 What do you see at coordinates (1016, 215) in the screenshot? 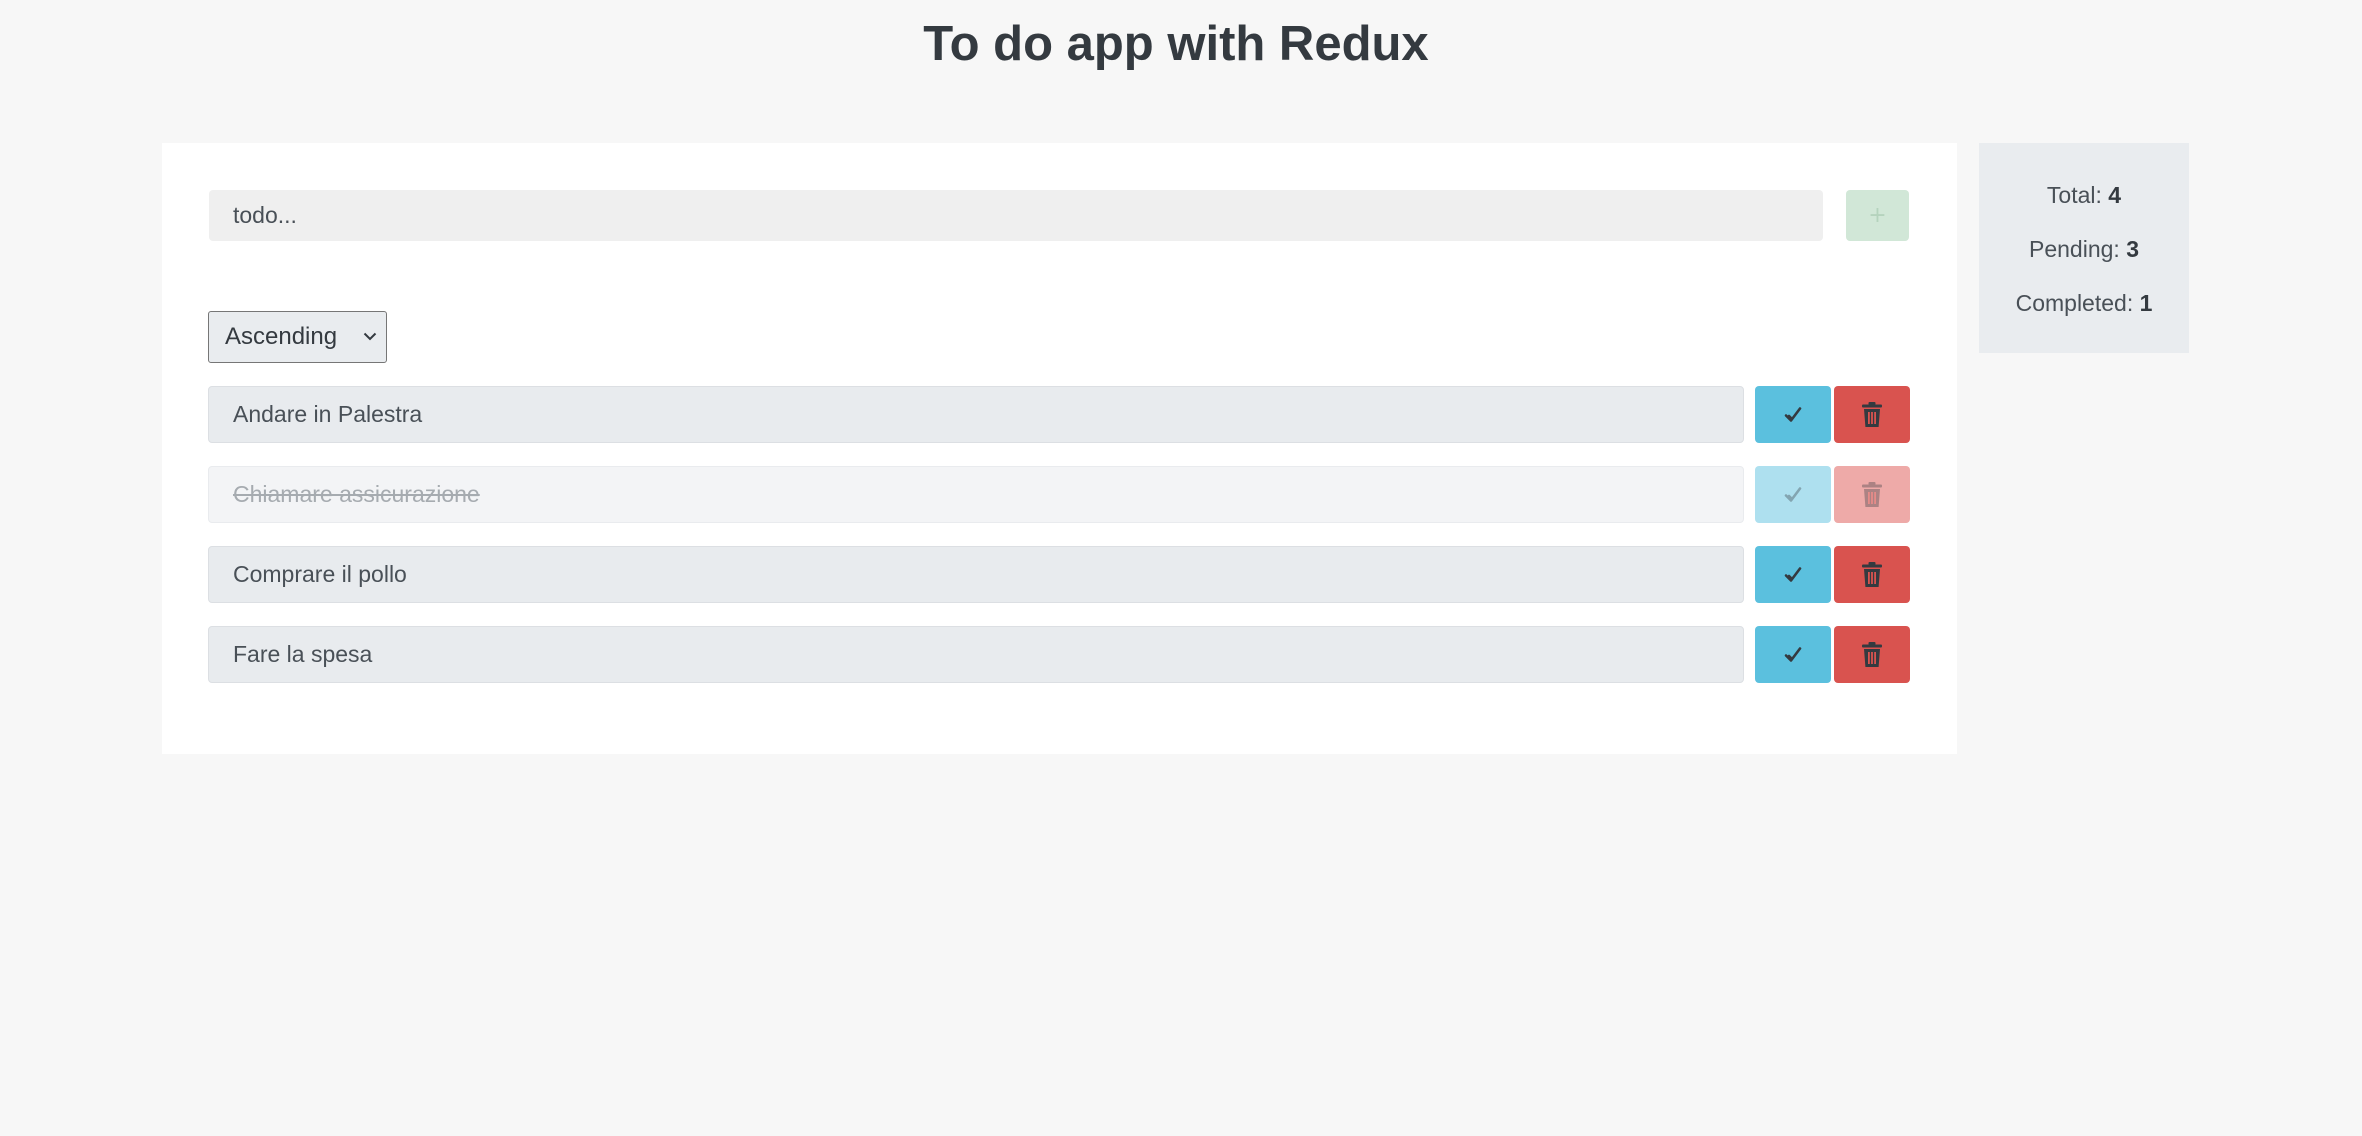
I see `todo-input` at bounding box center [1016, 215].